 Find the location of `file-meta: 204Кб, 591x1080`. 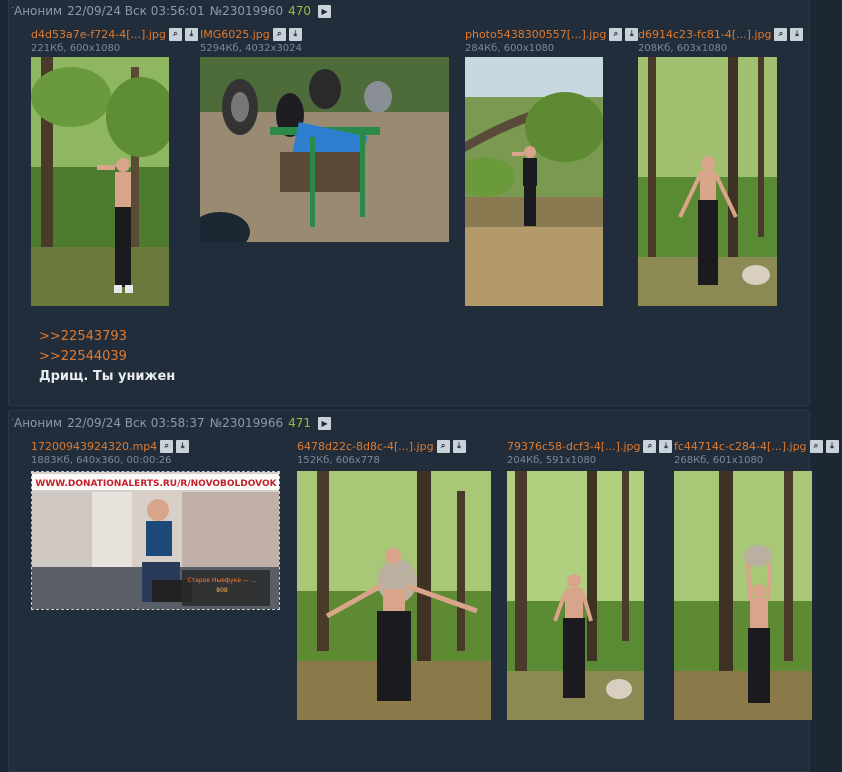

file-meta: 204Кб, 591x1080 is located at coordinates (552, 460).